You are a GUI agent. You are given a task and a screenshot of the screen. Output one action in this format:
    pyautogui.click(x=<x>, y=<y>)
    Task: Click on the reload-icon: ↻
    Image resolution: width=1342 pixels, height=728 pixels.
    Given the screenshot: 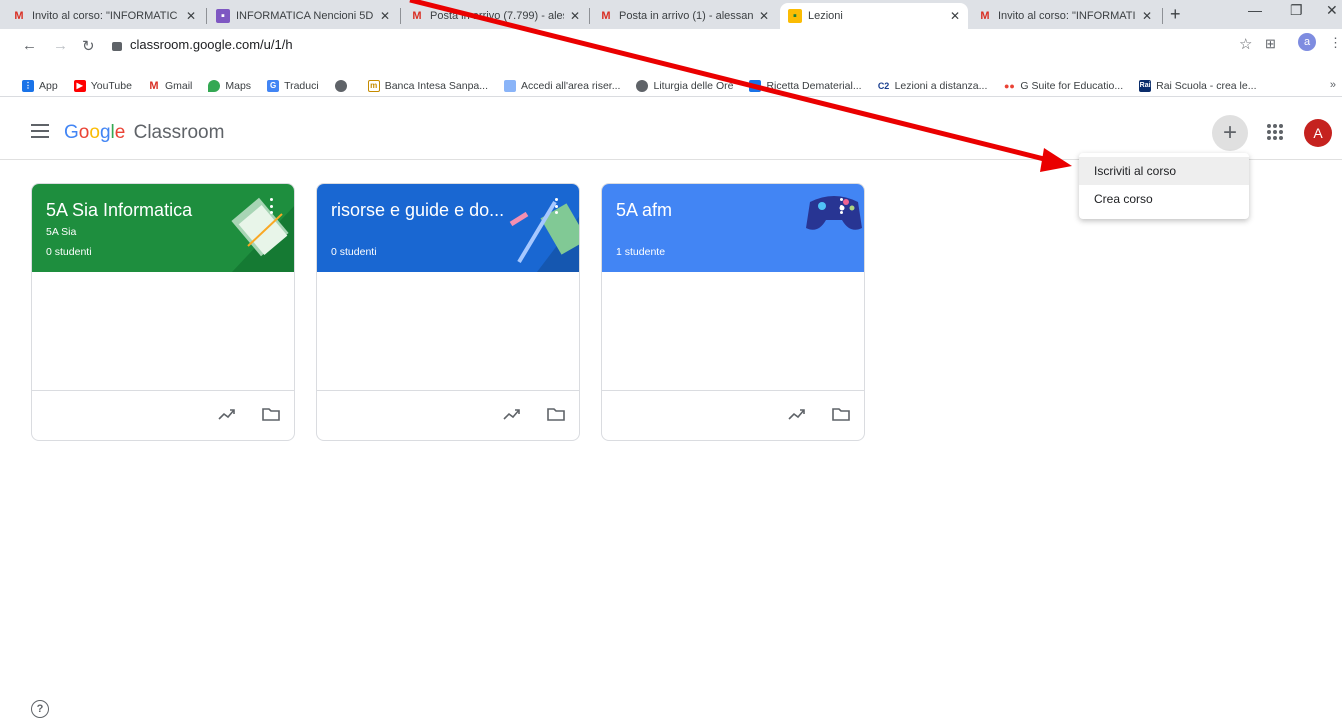 What is the action you would take?
    pyautogui.click(x=88, y=46)
    